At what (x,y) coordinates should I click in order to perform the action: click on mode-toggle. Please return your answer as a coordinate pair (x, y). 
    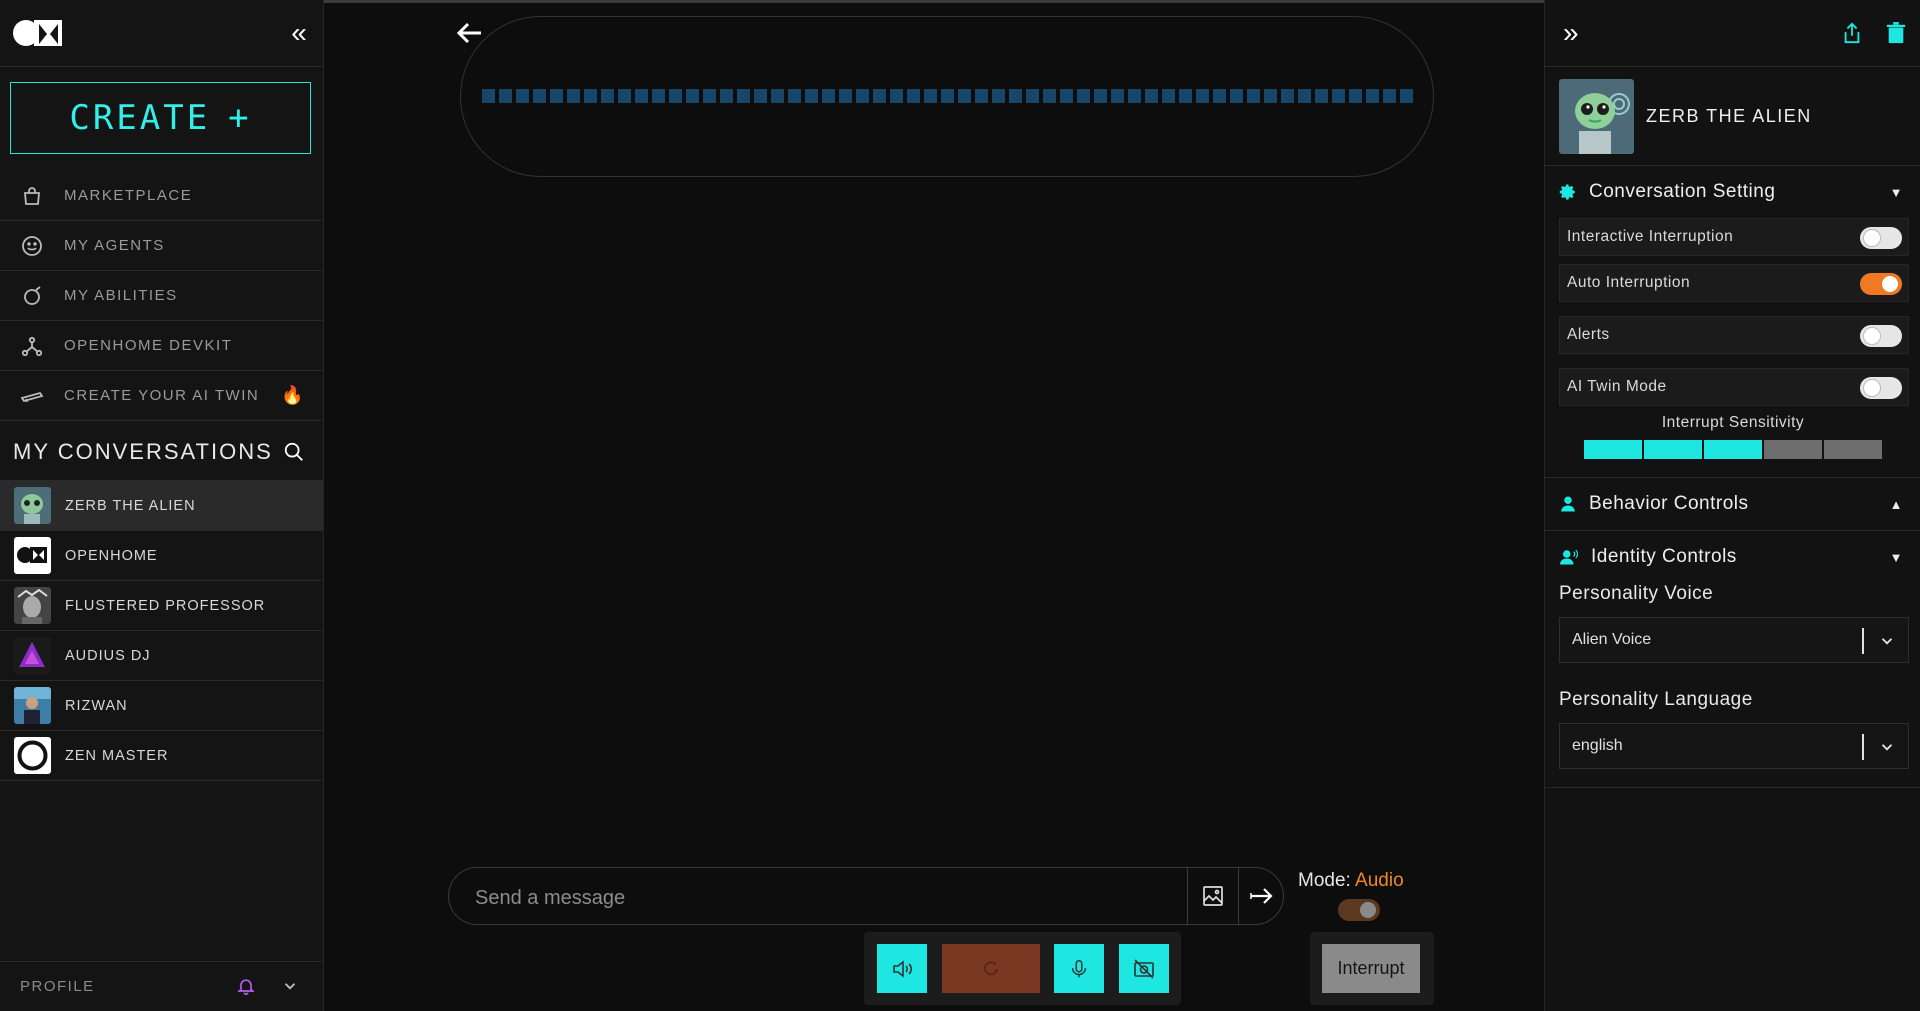
    Looking at the image, I should click on (1359, 910).